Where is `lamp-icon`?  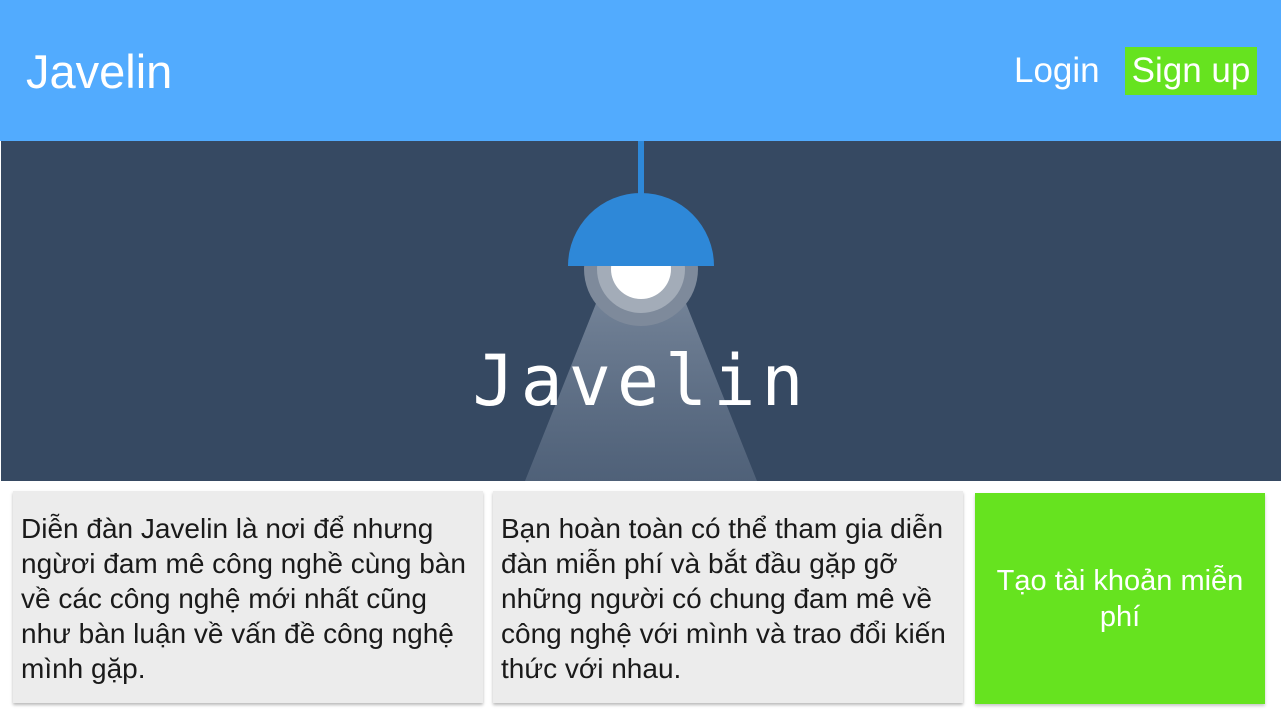 lamp-icon is located at coordinates (641, 311).